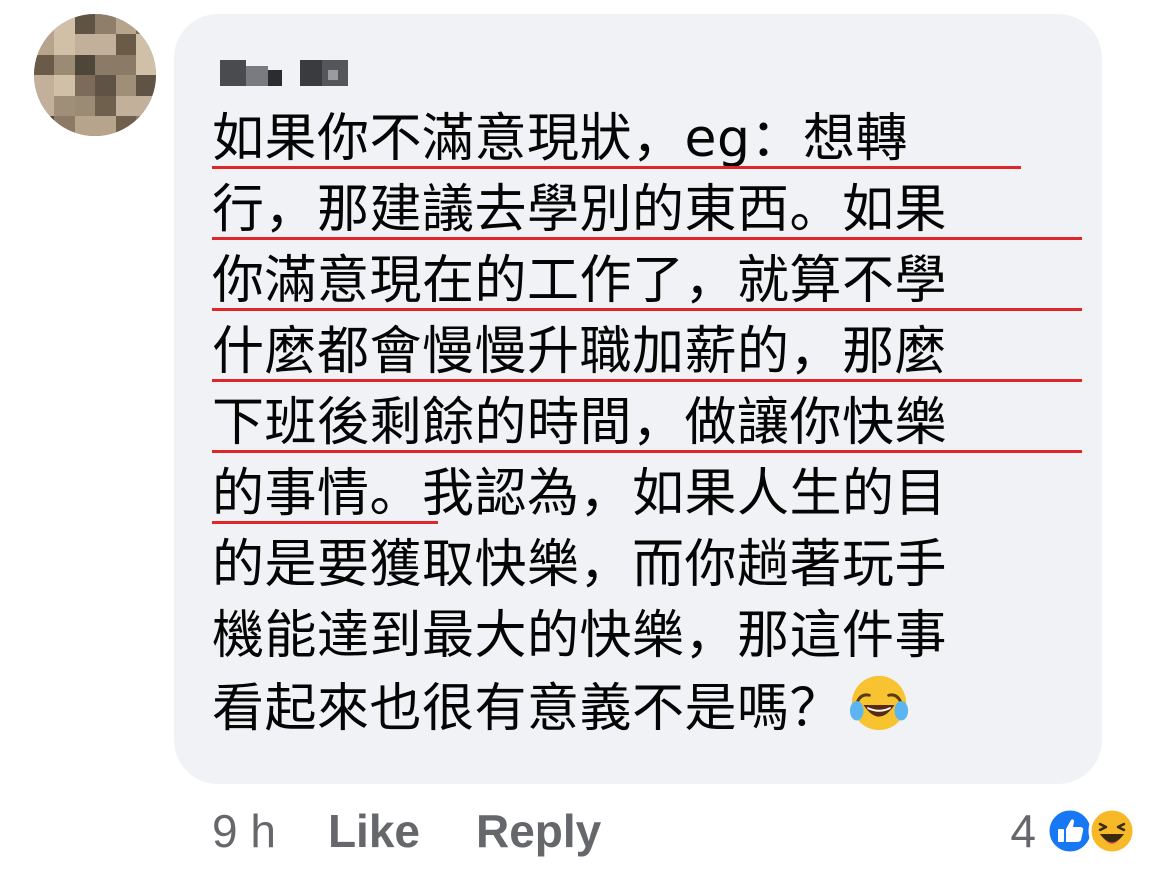 The width and height of the screenshot is (1170, 877). I want to click on avatar, so click(95, 75).